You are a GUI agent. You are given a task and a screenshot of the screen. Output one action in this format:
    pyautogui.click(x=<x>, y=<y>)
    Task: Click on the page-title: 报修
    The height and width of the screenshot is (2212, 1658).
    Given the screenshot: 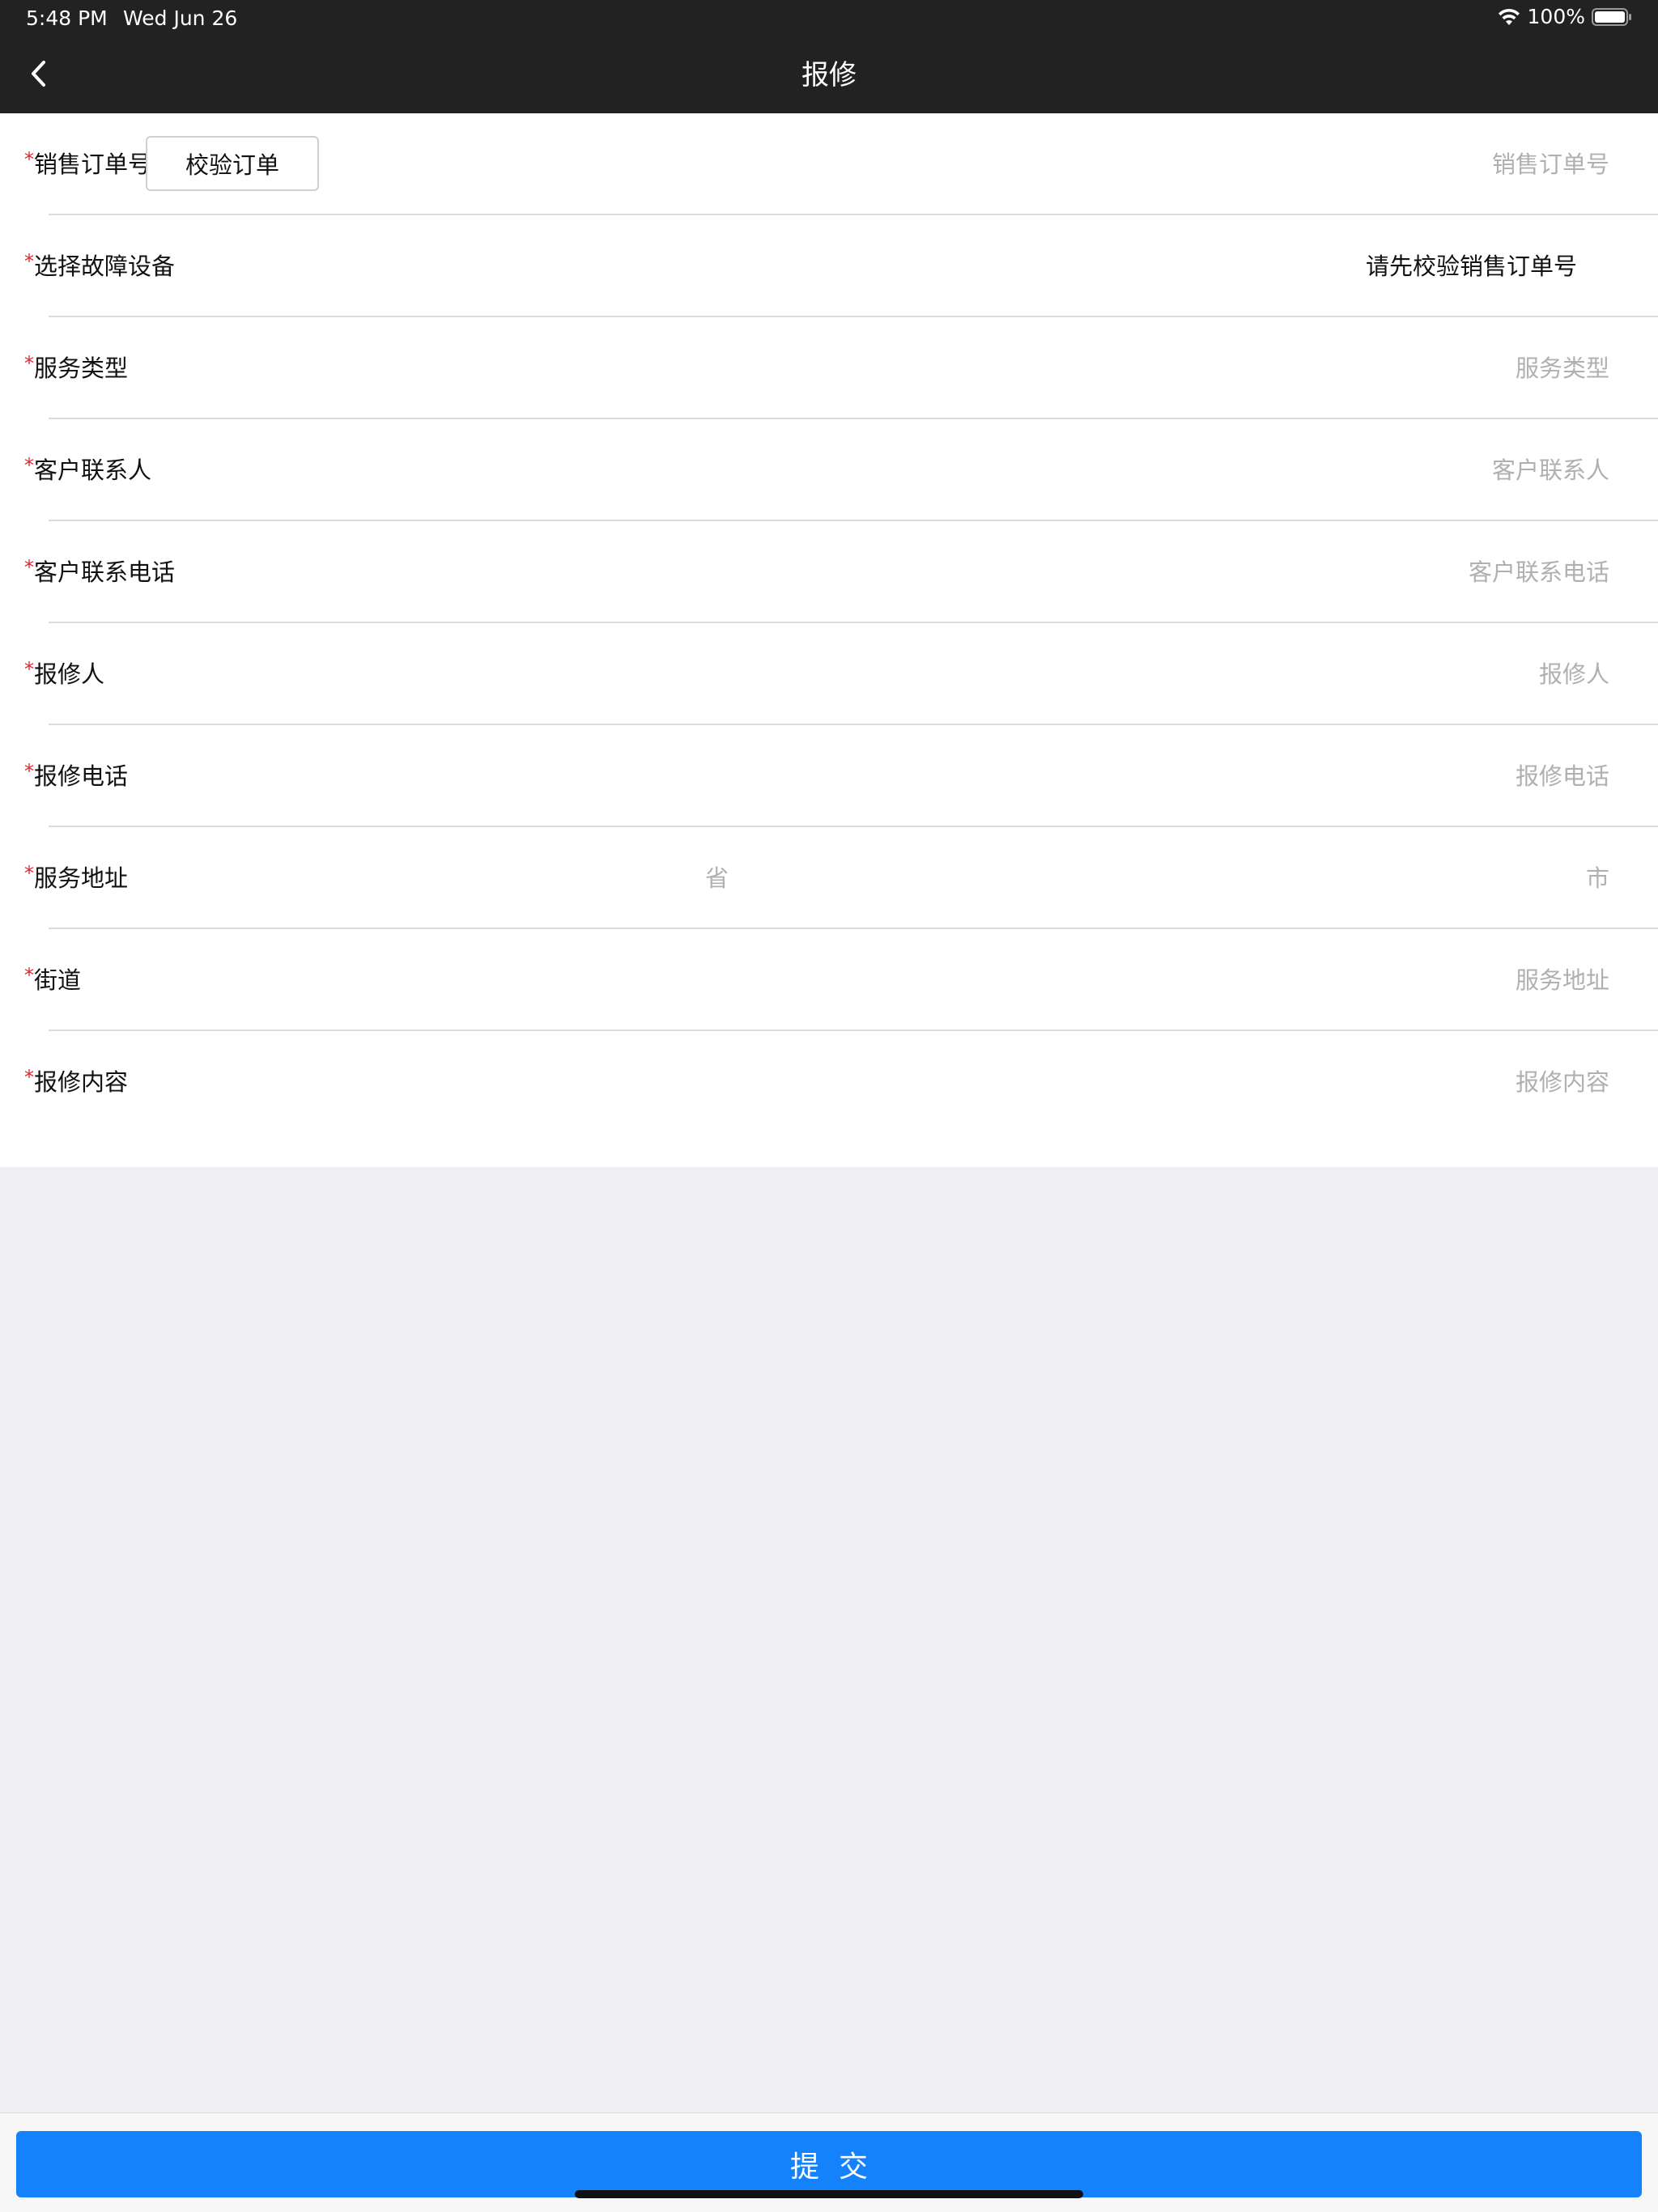 What is the action you would take?
    pyautogui.click(x=829, y=75)
    